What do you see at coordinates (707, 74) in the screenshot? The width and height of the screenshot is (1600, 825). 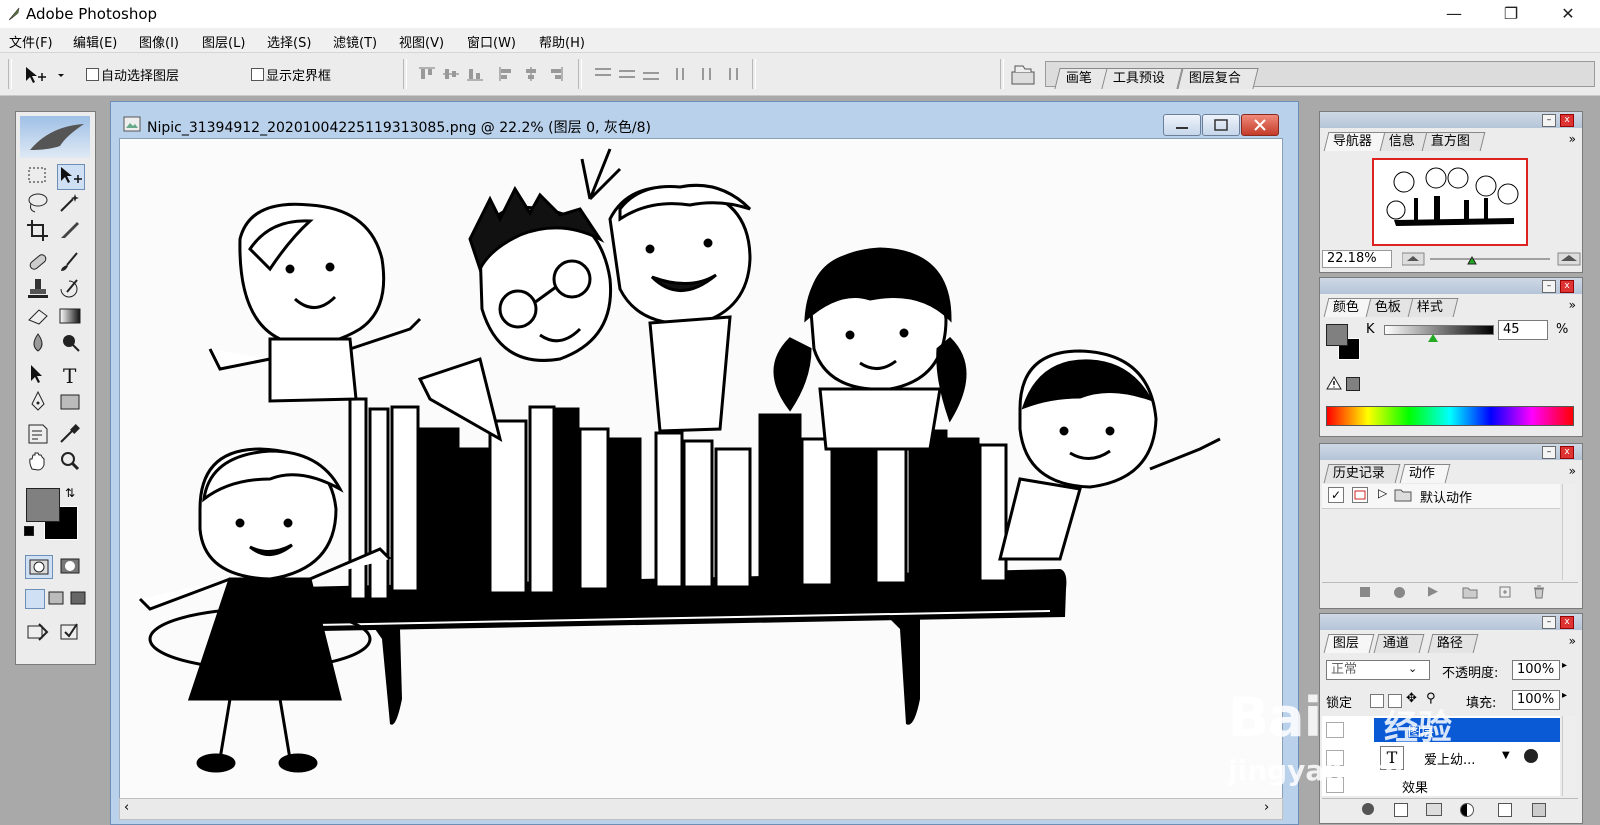 I see `distribute-hcenter-icon` at bounding box center [707, 74].